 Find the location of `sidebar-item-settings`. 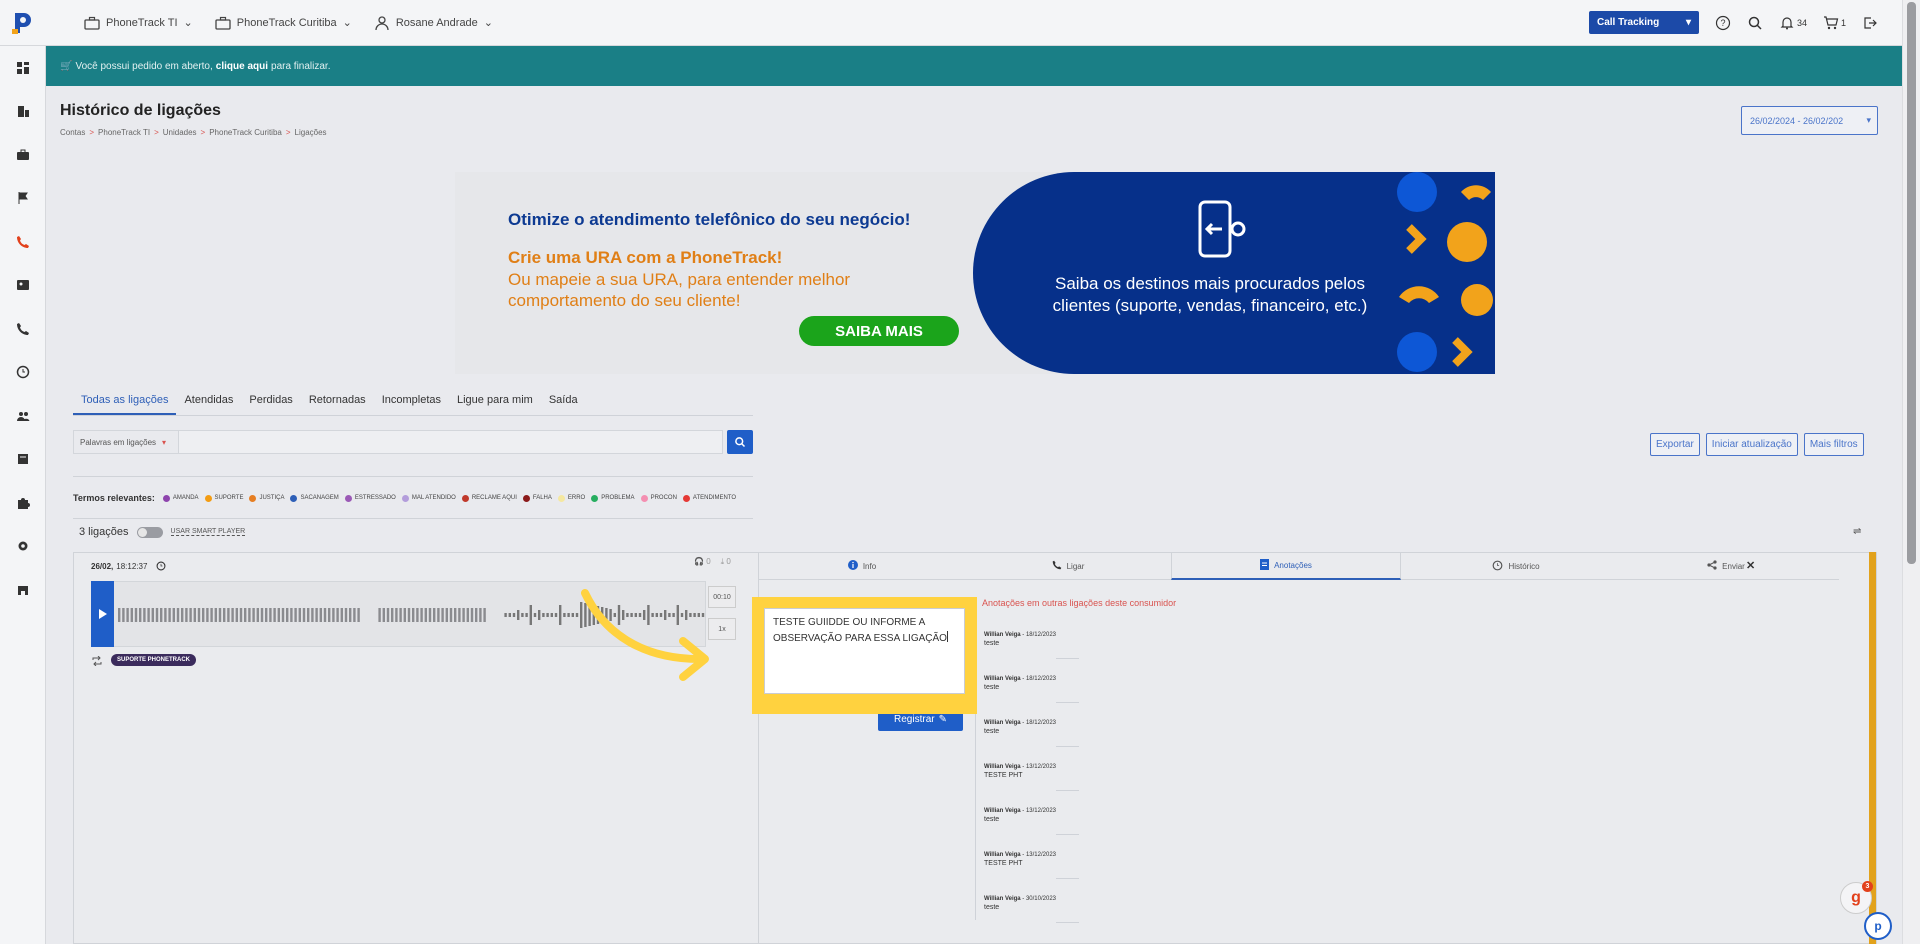

sidebar-item-settings is located at coordinates (23, 547).